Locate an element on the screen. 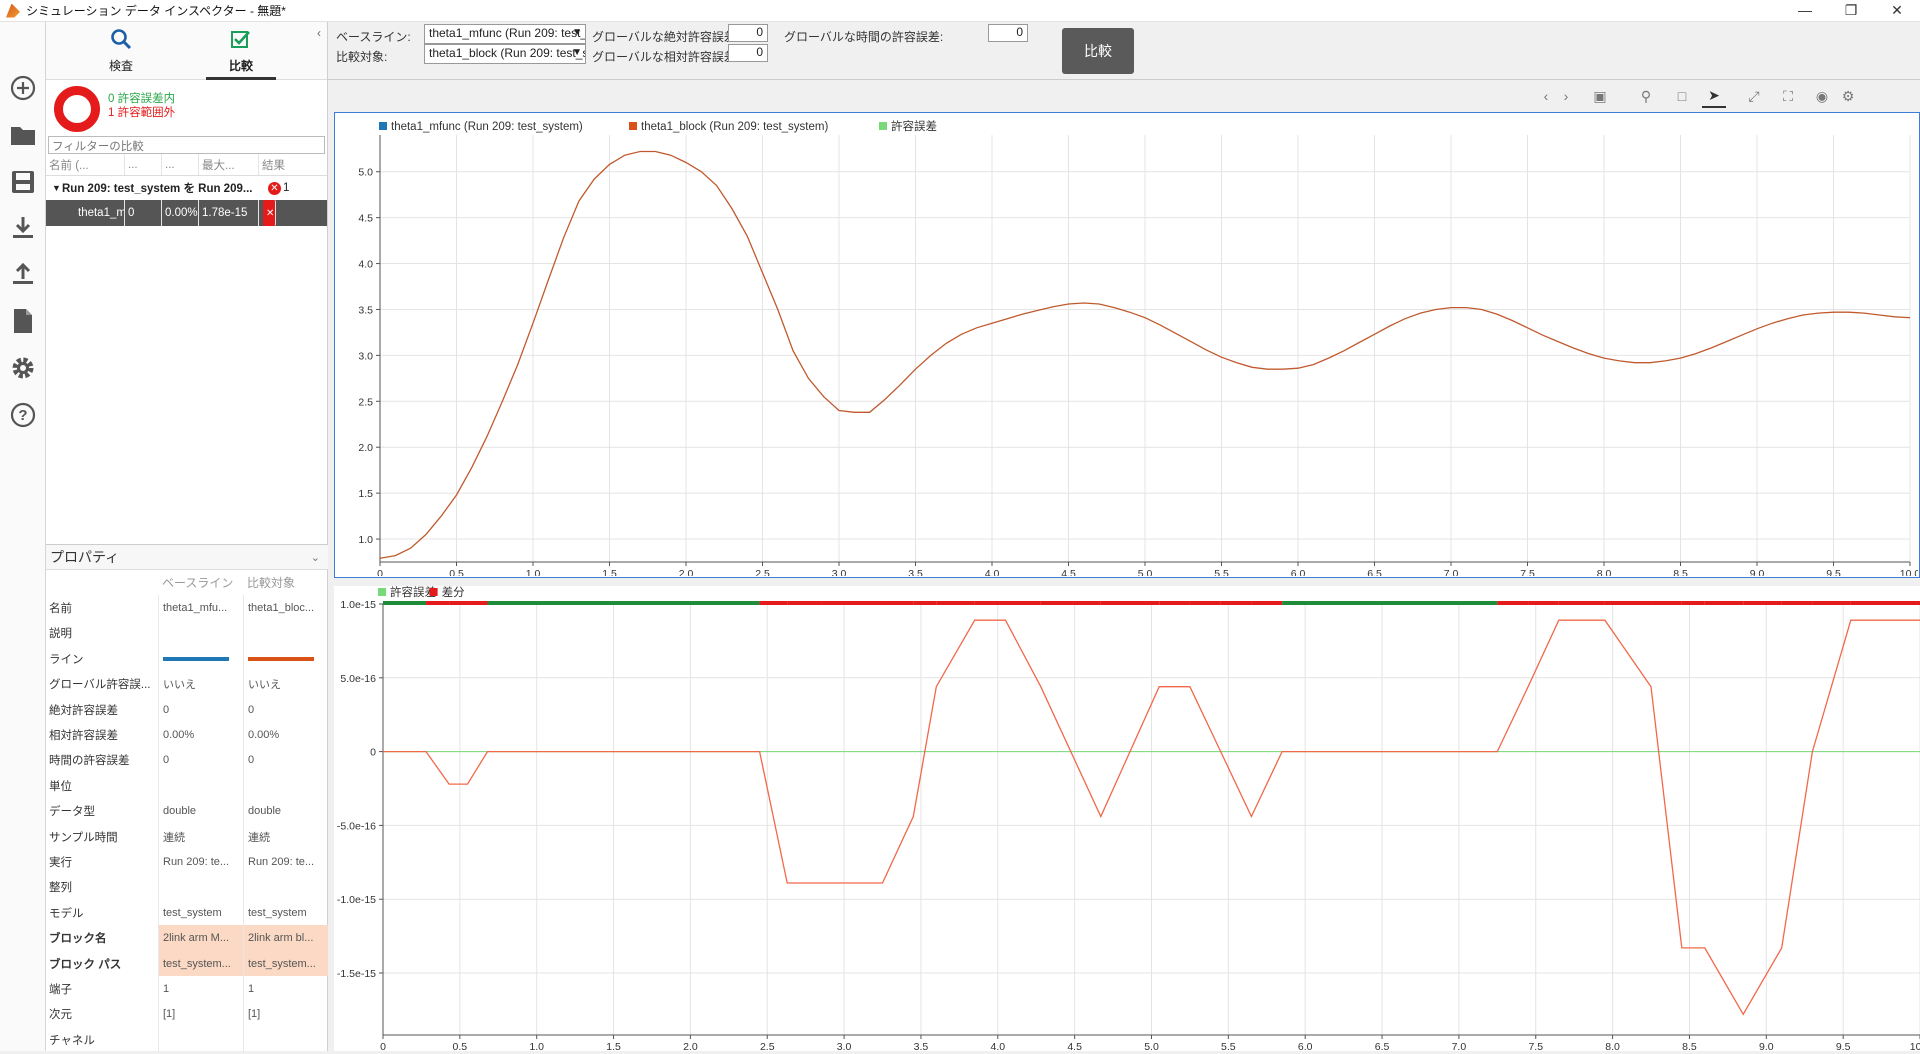  global-rel-tol-input: 0 is located at coordinates (748, 53).